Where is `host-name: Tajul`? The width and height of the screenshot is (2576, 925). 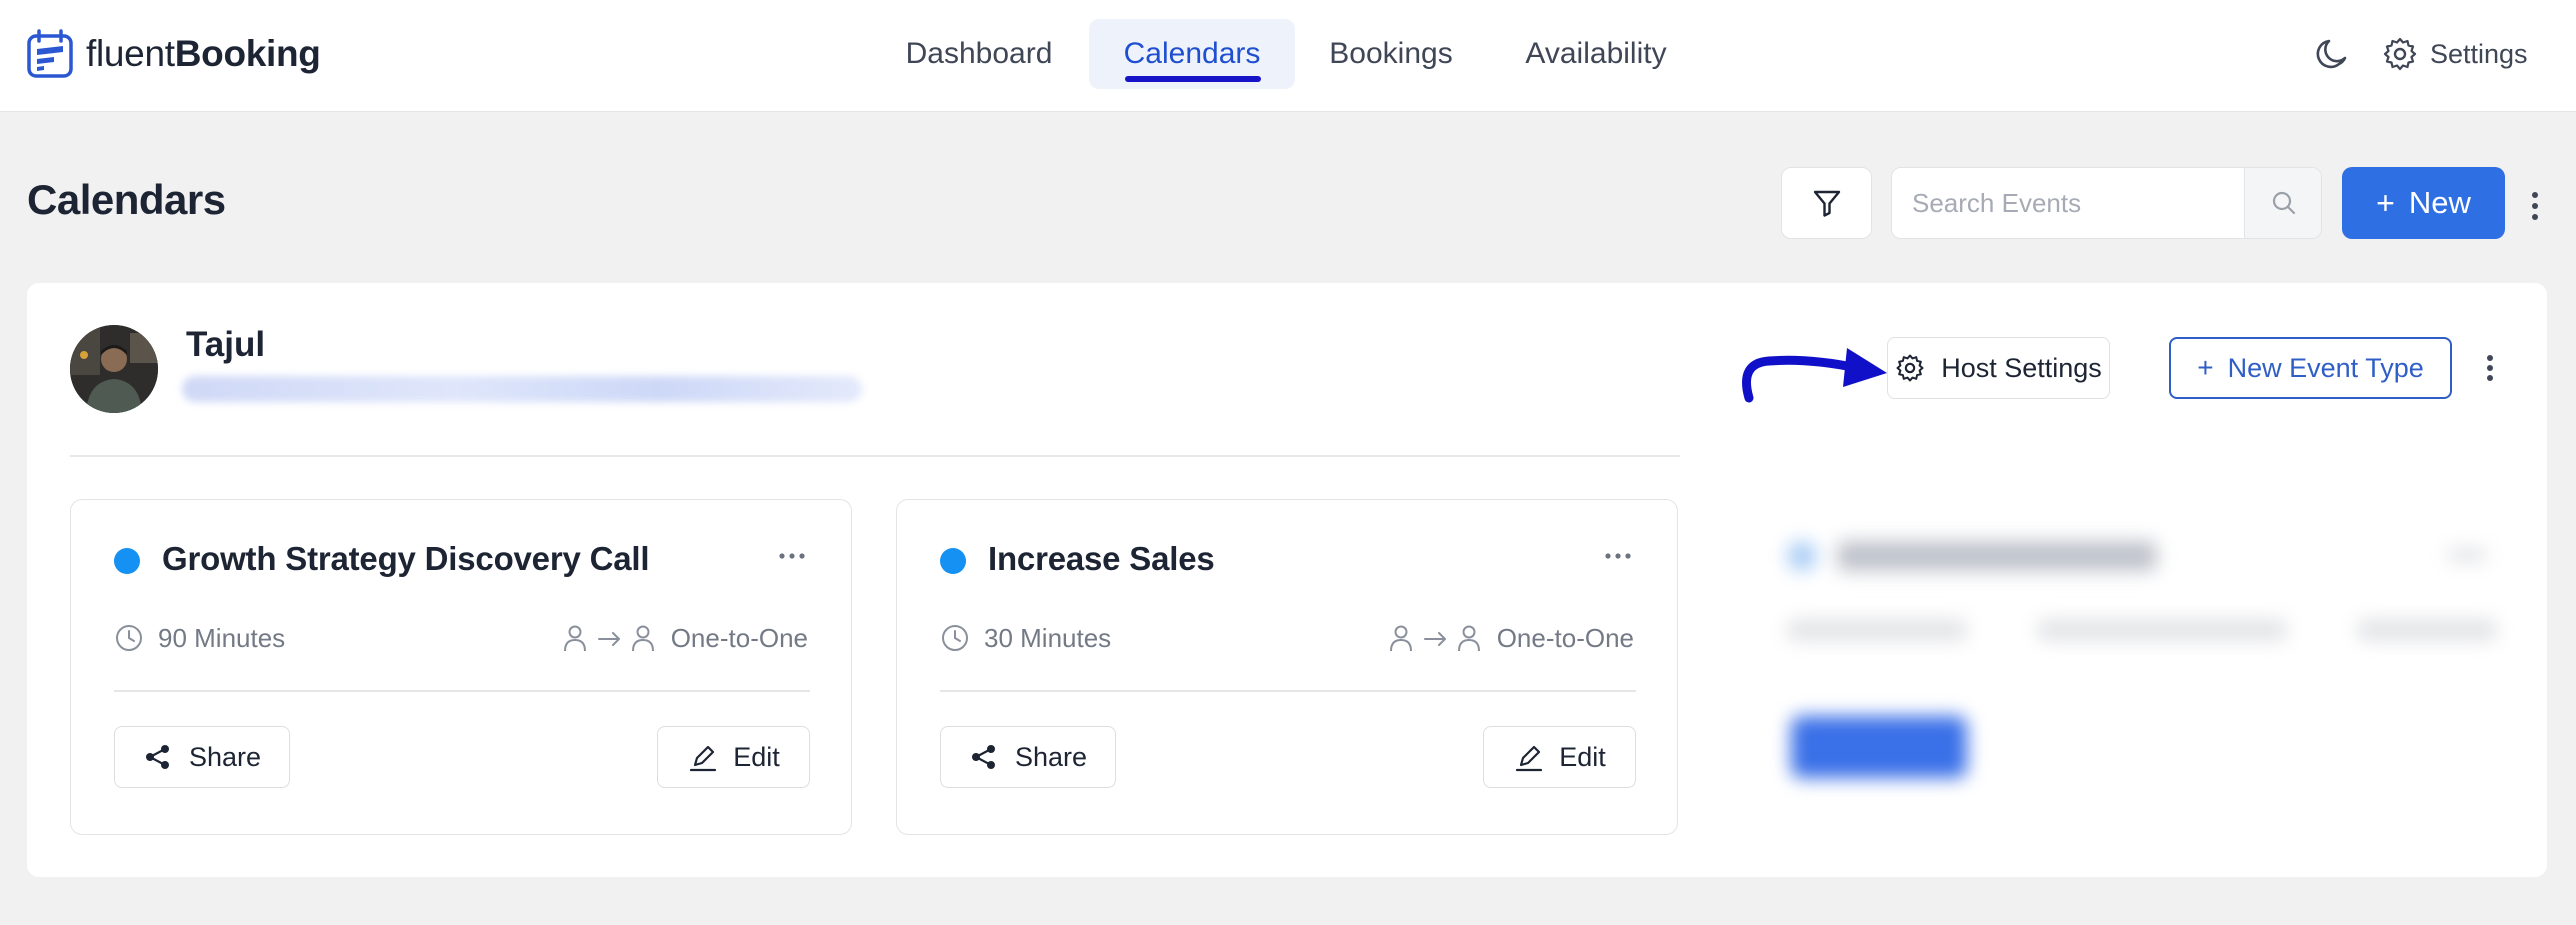
host-name: Tajul is located at coordinates (226, 344).